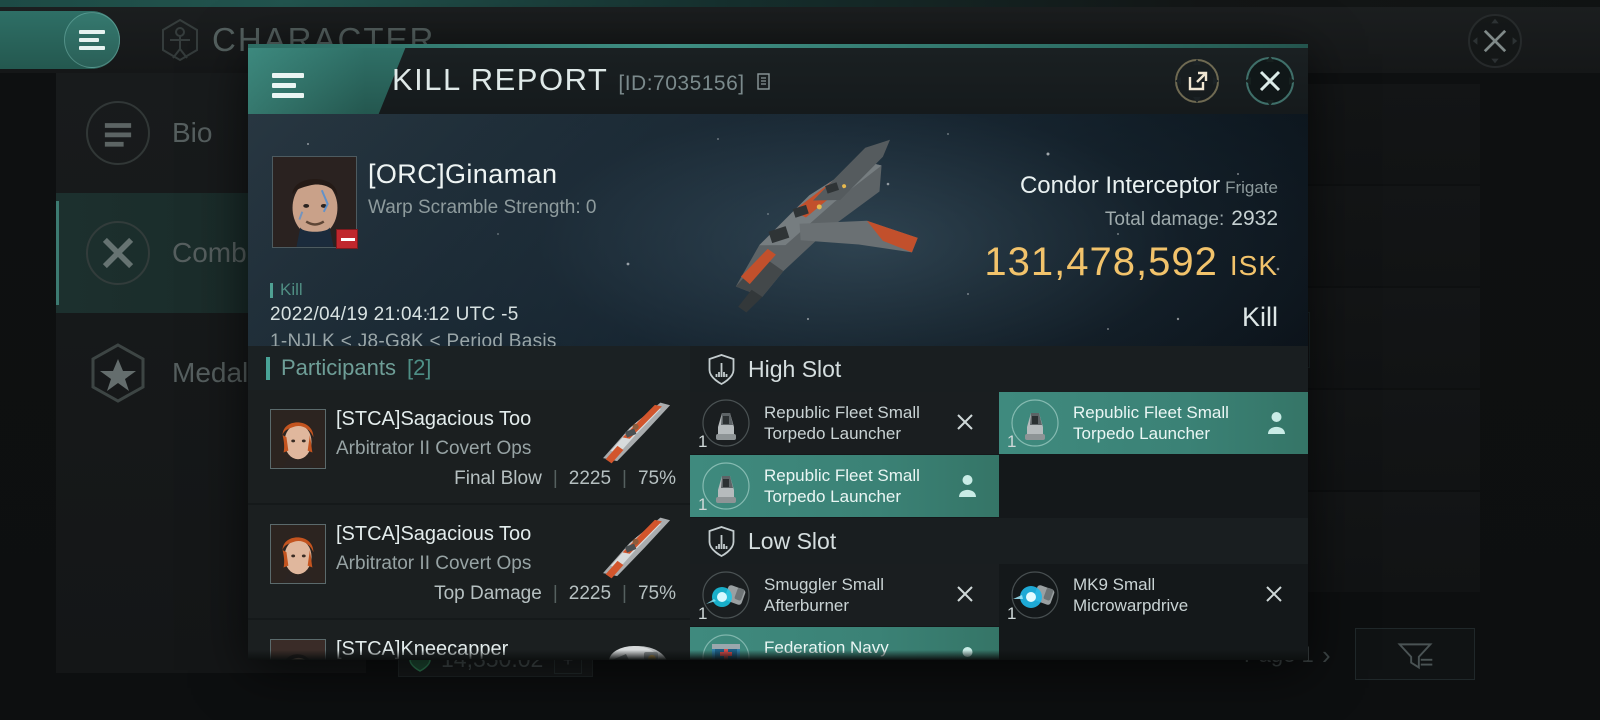  Describe the element at coordinates (800, 3) in the screenshot. I see `top-accent-strip` at that location.